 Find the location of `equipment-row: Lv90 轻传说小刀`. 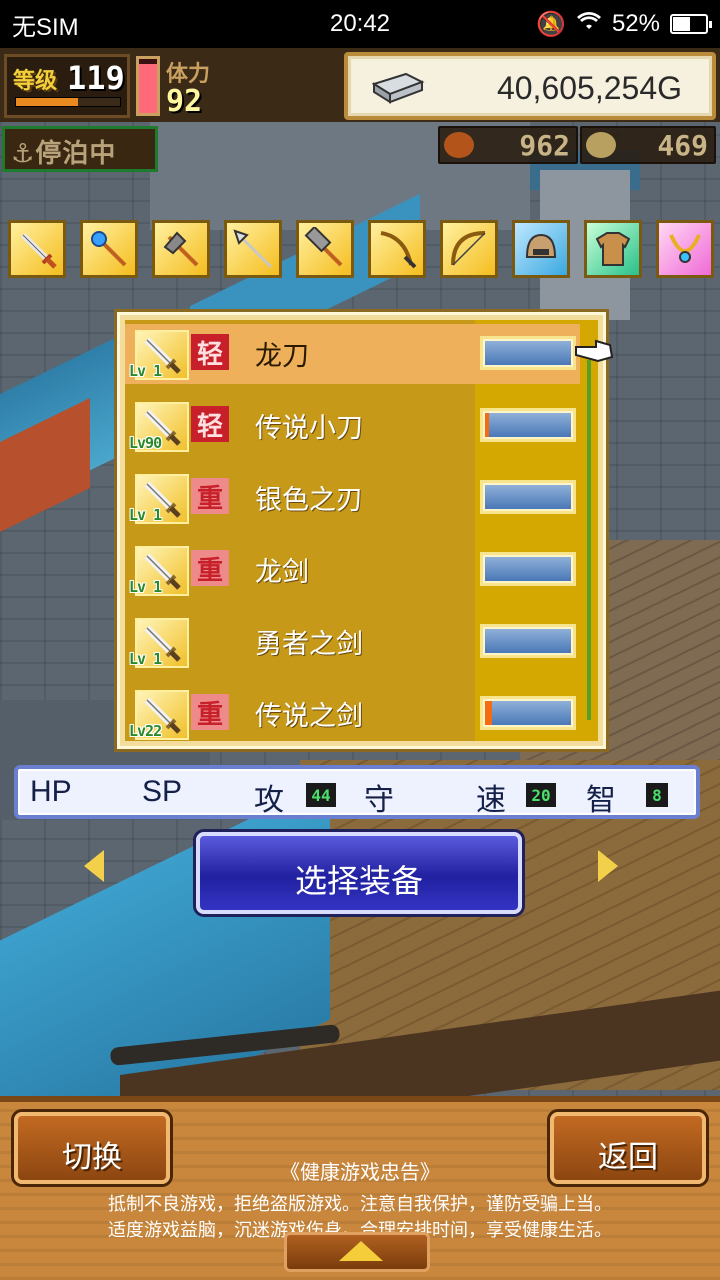

equipment-row: Lv90 轻传说小刀 is located at coordinates (352, 426).